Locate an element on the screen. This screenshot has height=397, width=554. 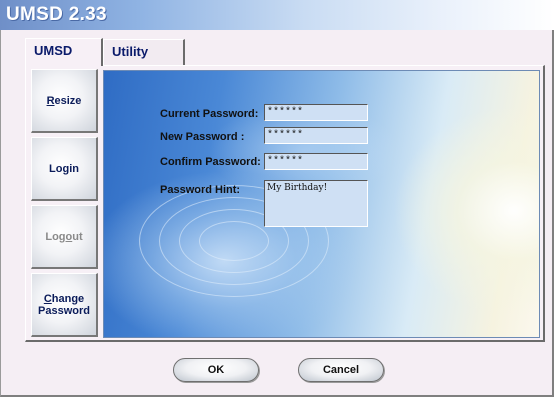
cancel-button: Cancel is located at coordinates (341, 370).